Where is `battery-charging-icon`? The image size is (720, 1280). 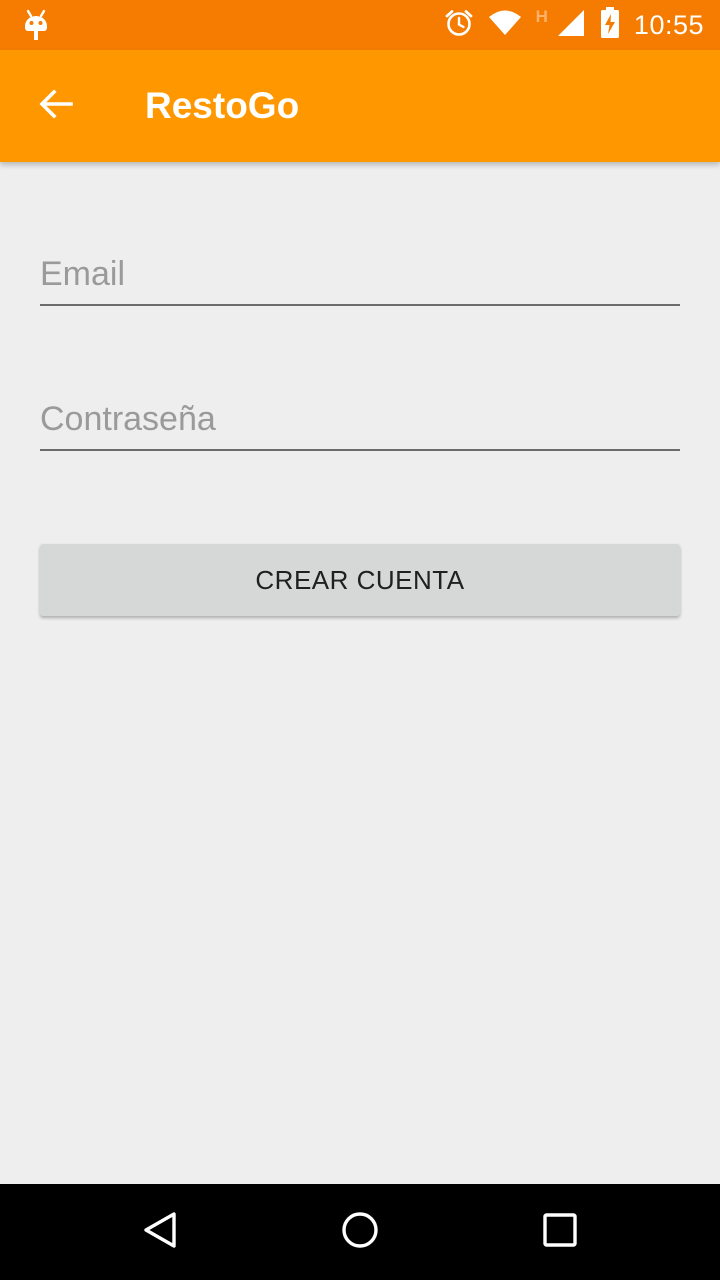
battery-charging-icon is located at coordinates (610, 25).